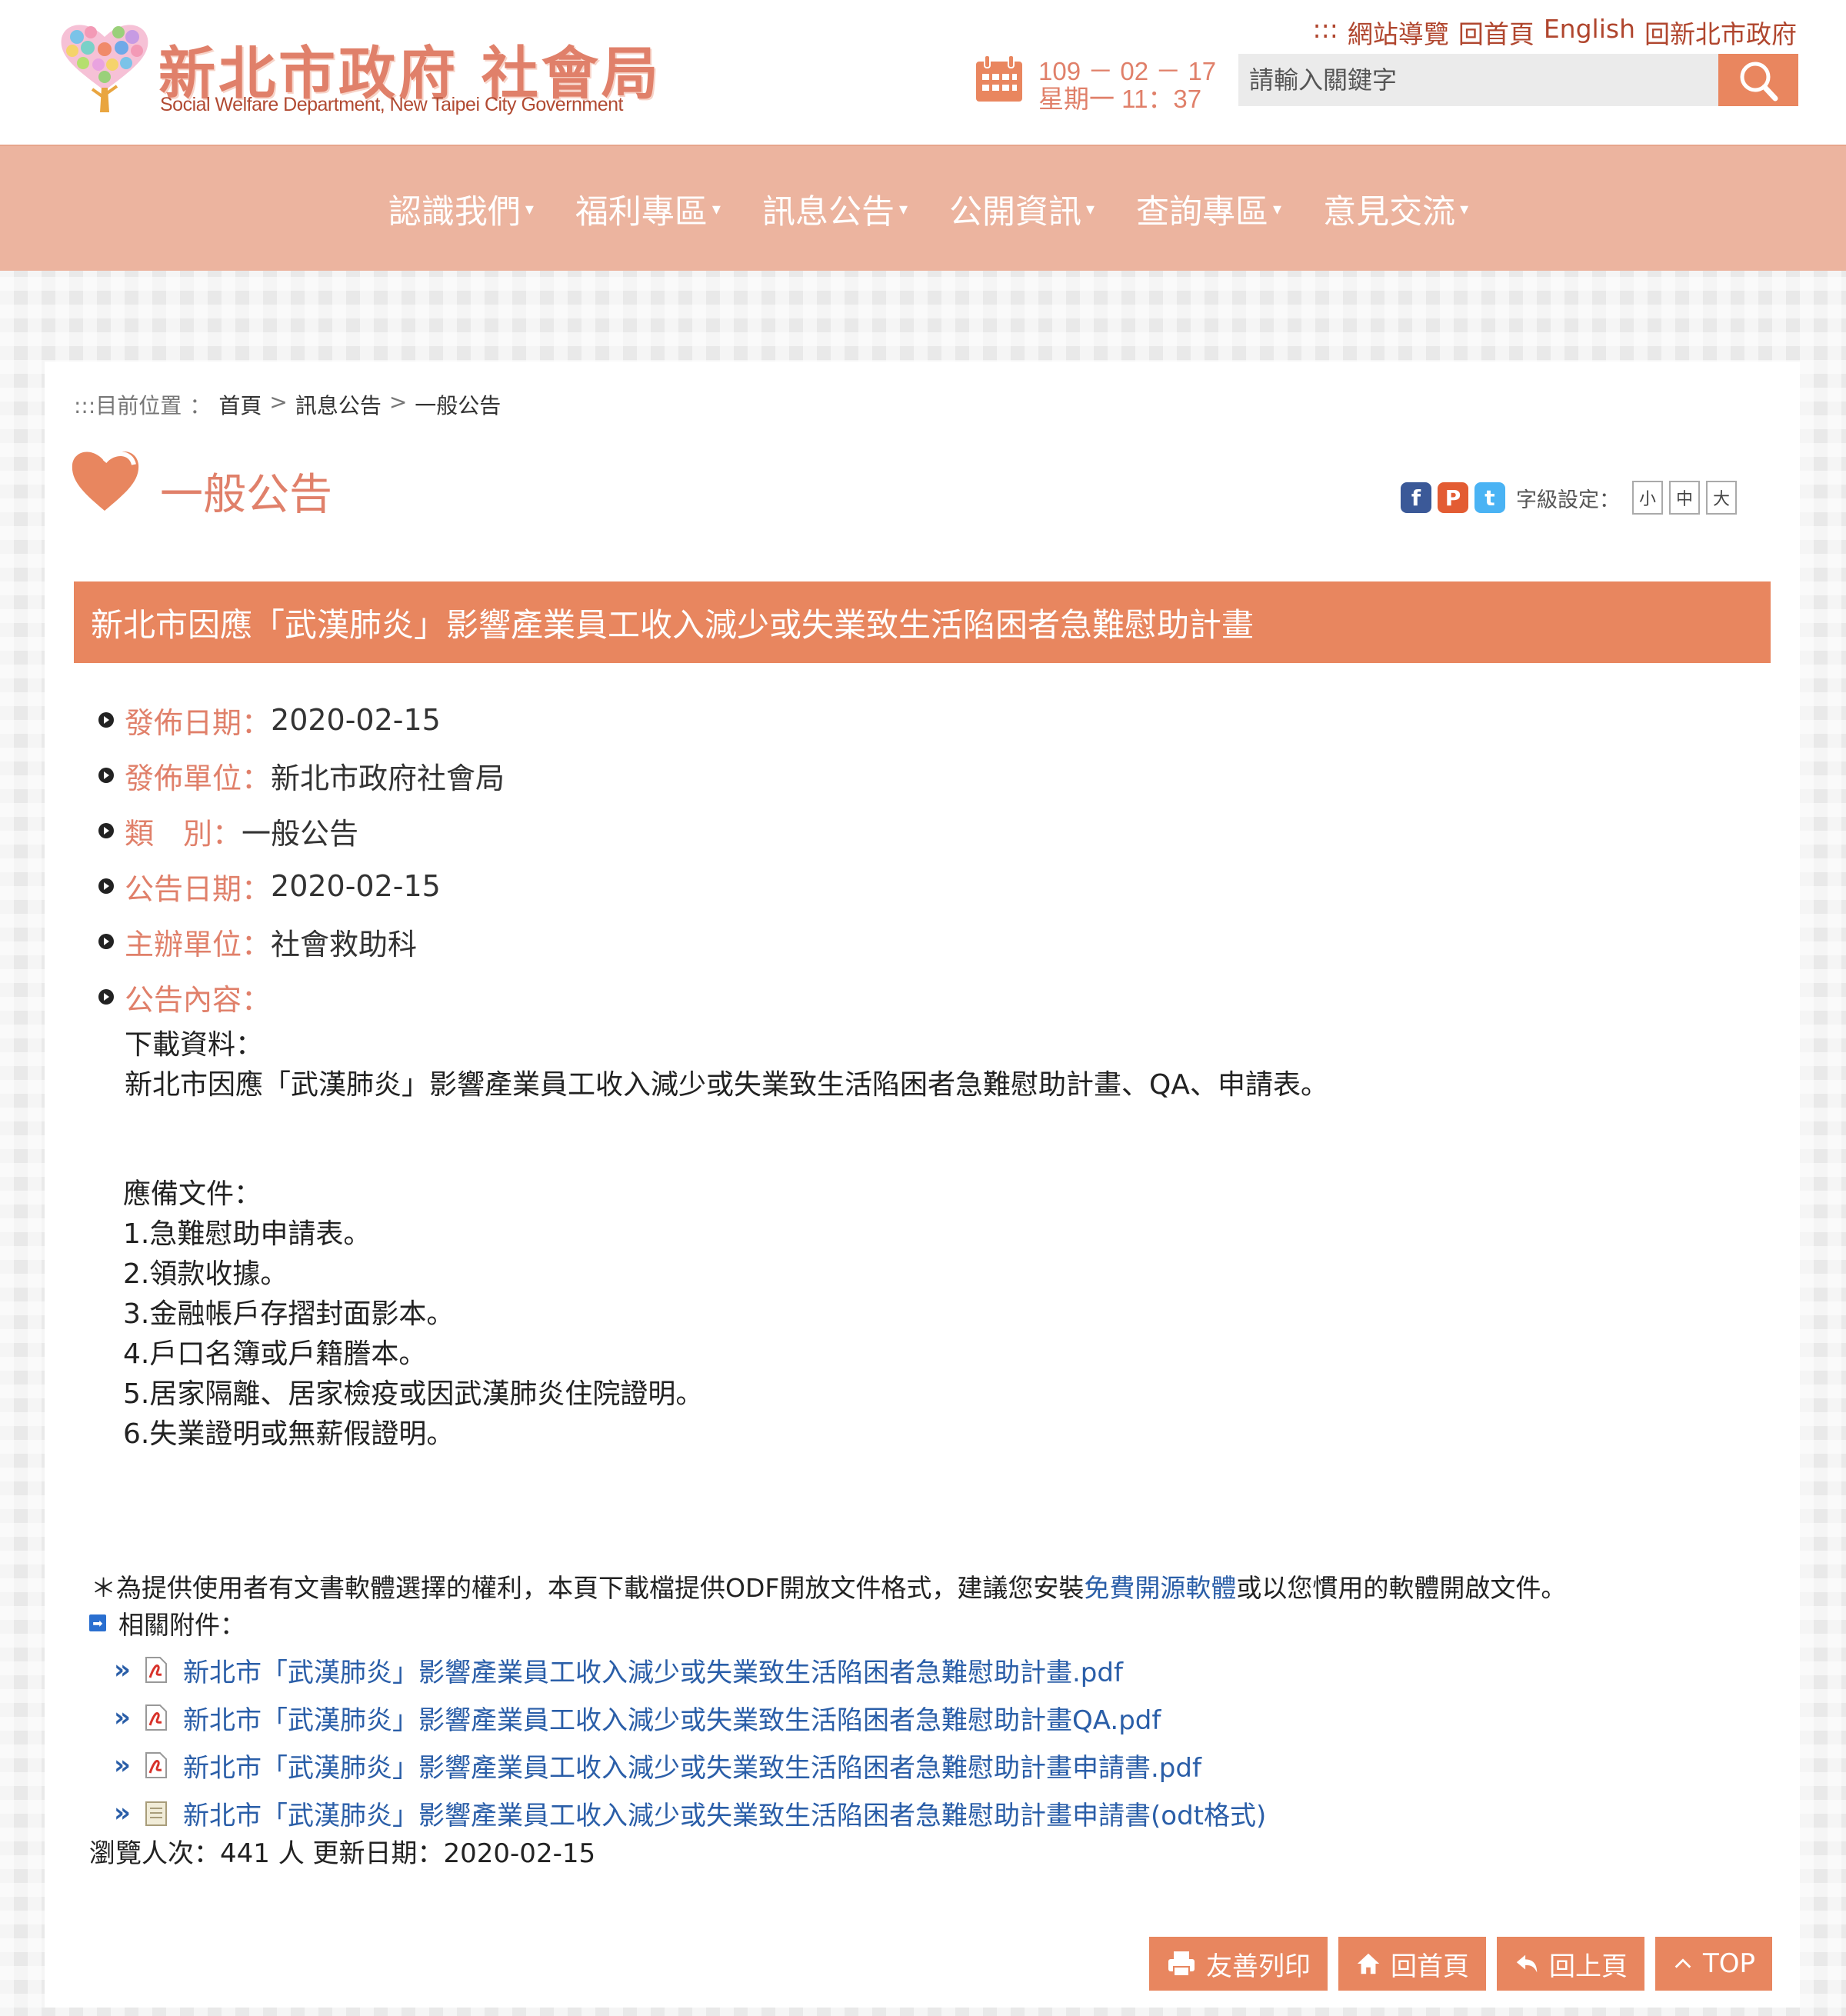 This screenshot has width=1846, height=2016. I want to click on updated-value: 2020-02-15, so click(519, 1854).